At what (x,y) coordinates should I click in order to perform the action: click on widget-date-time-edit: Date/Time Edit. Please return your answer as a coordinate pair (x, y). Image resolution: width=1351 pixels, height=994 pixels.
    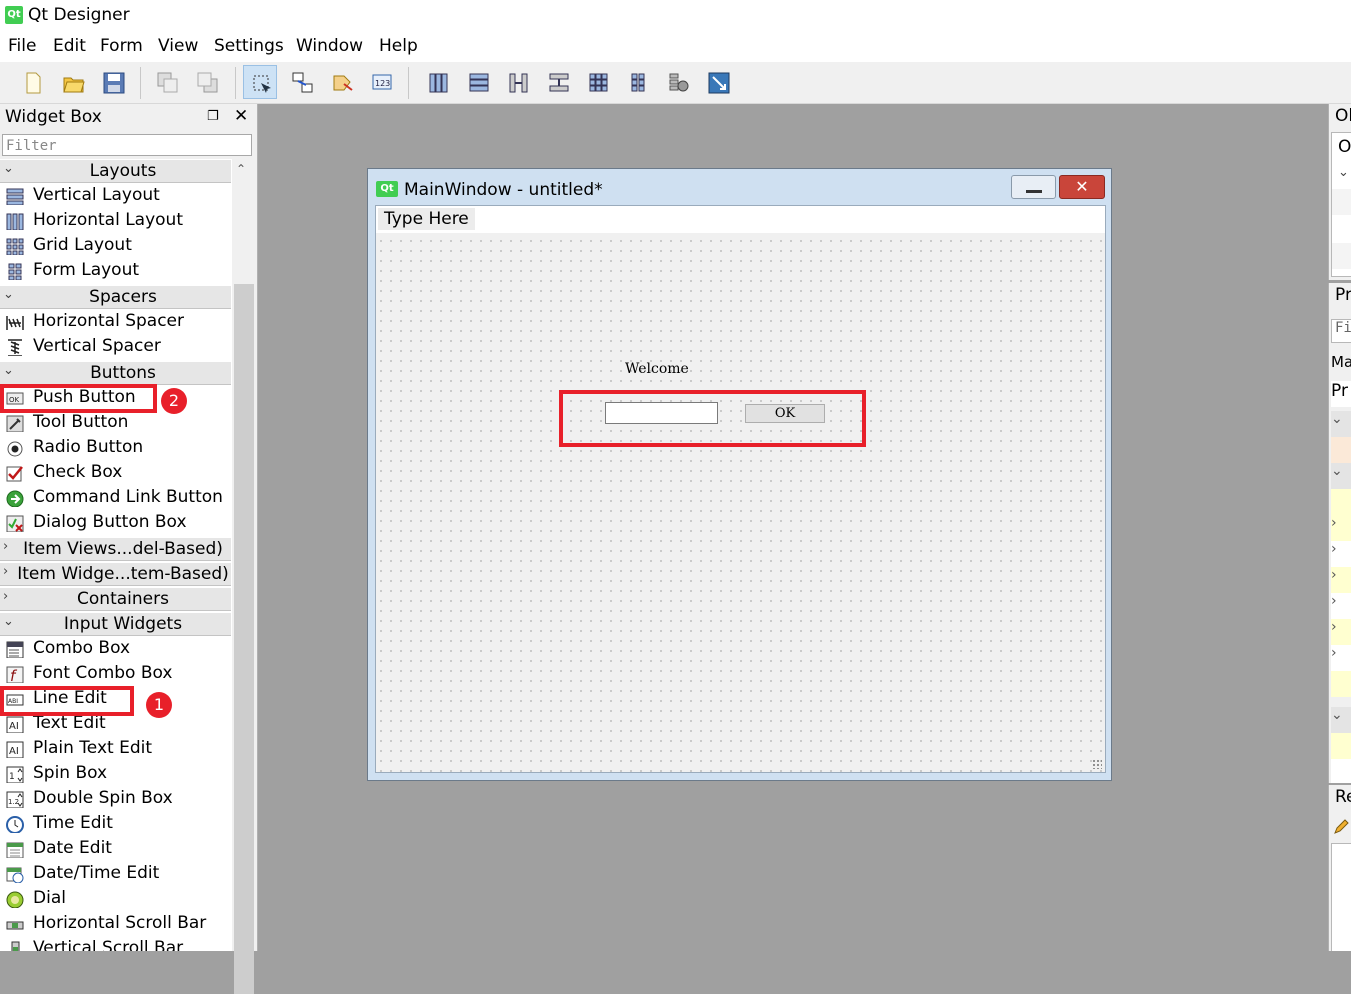
    Looking at the image, I should click on (115, 874).